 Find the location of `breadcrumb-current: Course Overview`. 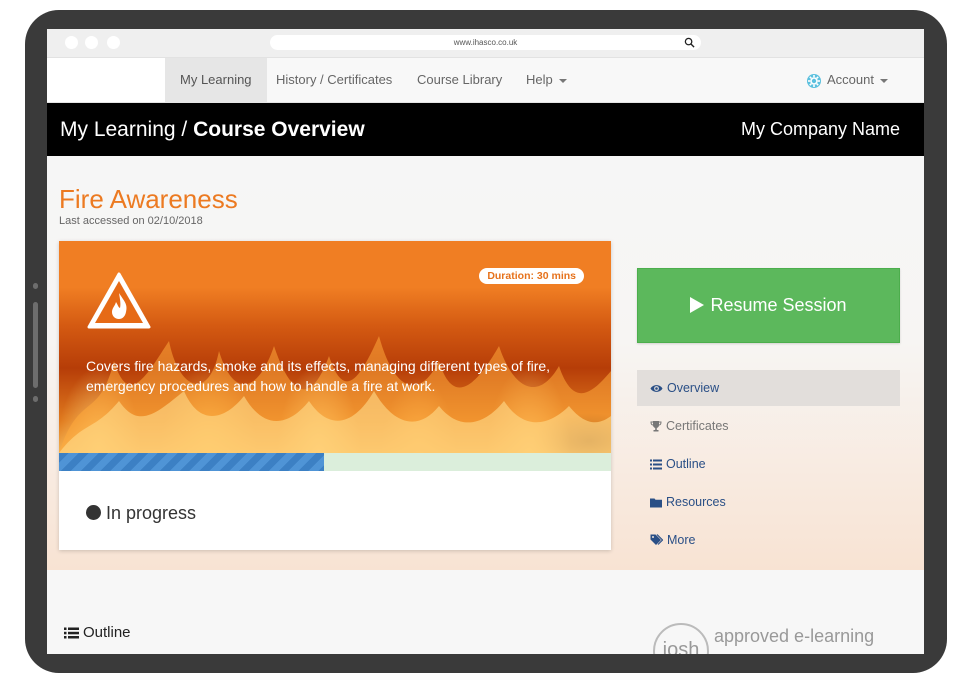

breadcrumb-current: Course Overview is located at coordinates (279, 129).